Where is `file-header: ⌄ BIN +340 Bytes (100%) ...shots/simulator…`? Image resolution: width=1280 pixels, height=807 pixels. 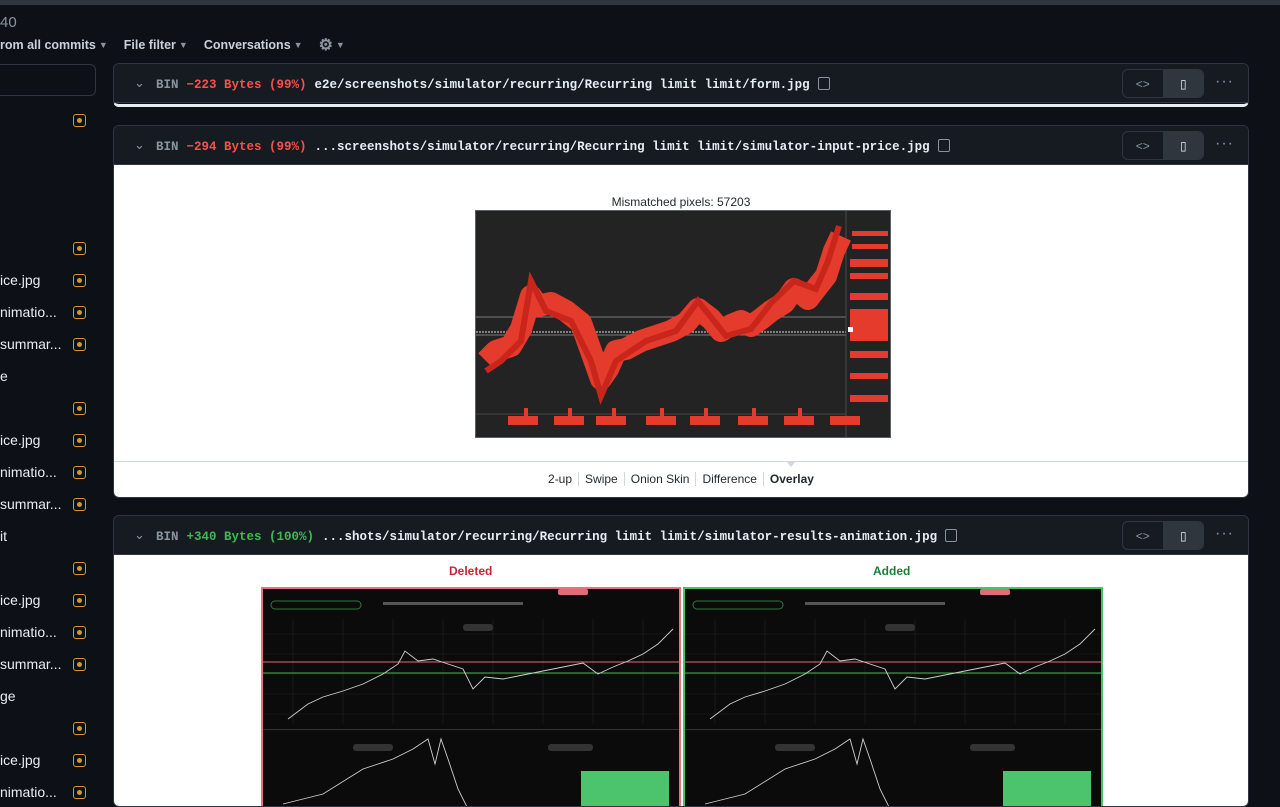
file-header: ⌄ BIN +340 Bytes (100%) ...shots/simulator… is located at coordinates (681, 535).